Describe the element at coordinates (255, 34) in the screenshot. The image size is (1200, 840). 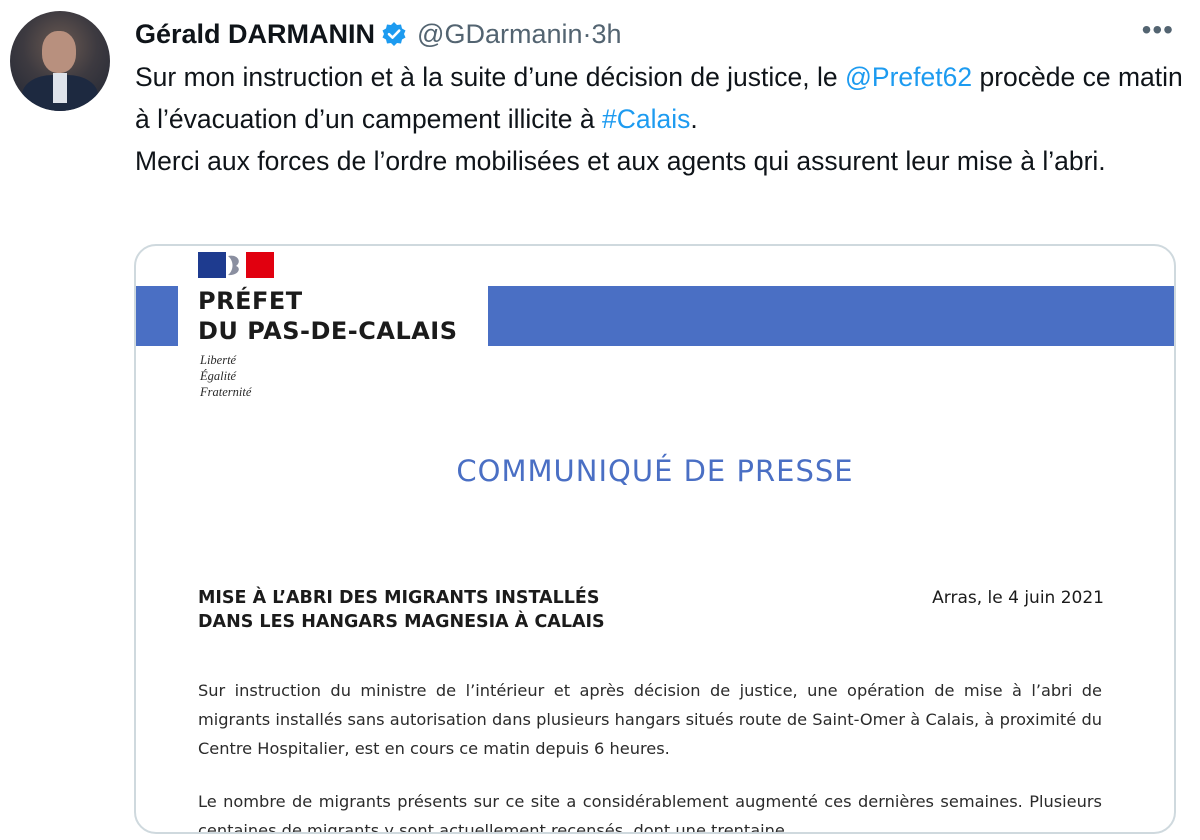
I see `author-name: Gérald DARMANIN` at that location.